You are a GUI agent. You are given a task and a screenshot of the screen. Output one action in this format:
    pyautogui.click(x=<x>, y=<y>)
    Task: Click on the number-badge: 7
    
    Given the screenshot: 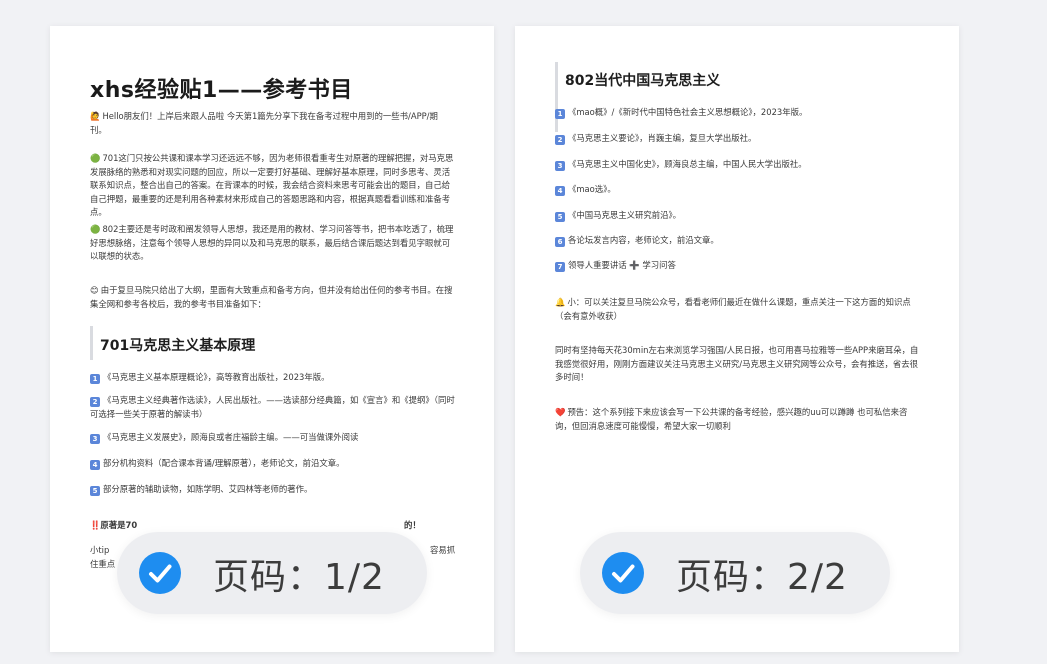 What is the action you would take?
    pyautogui.click(x=560, y=267)
    